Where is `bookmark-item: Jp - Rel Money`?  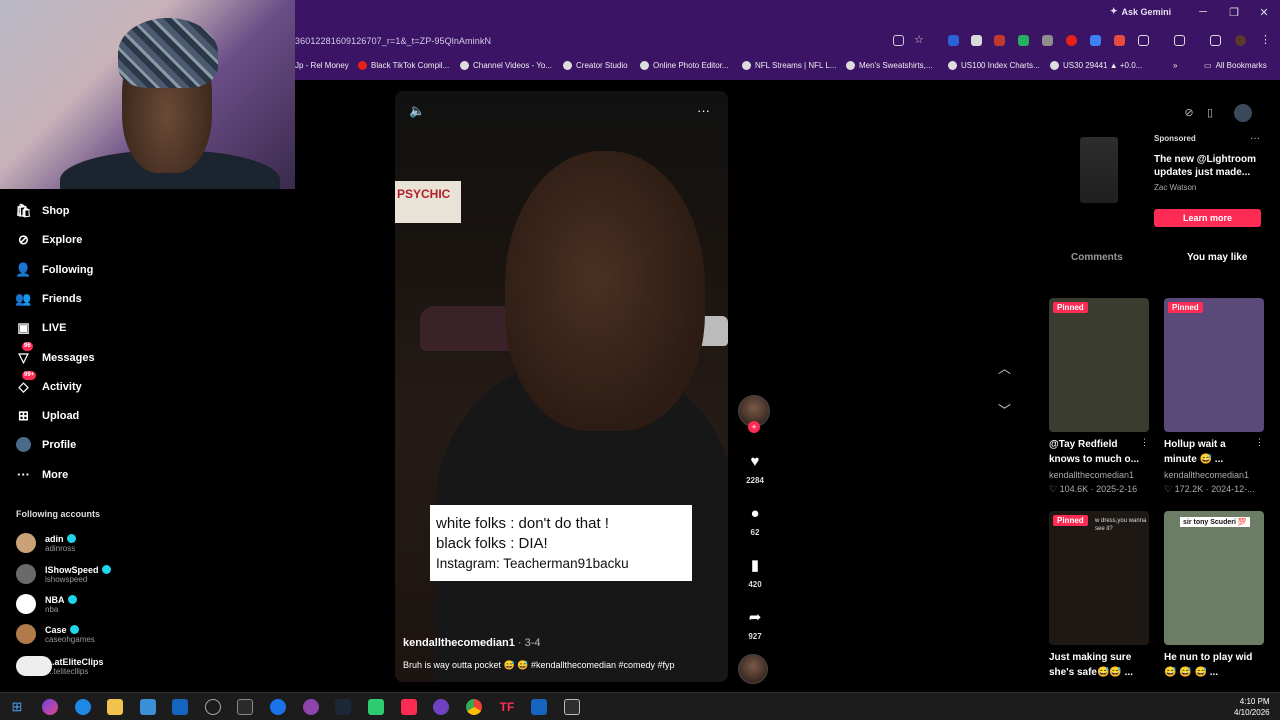
bookmark-item: Jp - Rel Money is located at coordinates (322, 65).